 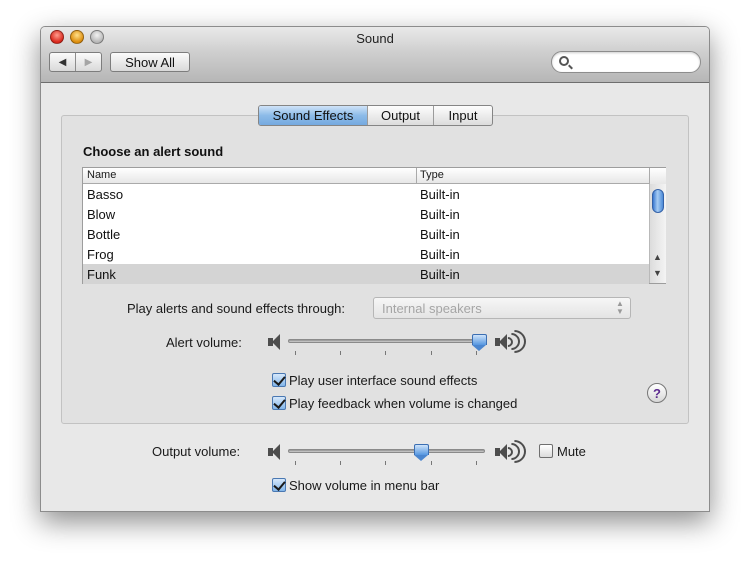 What do you see at coordinates (432, 175) in the screenshot?
I see `column-header-type: Type` at bounding box center [432, 175].